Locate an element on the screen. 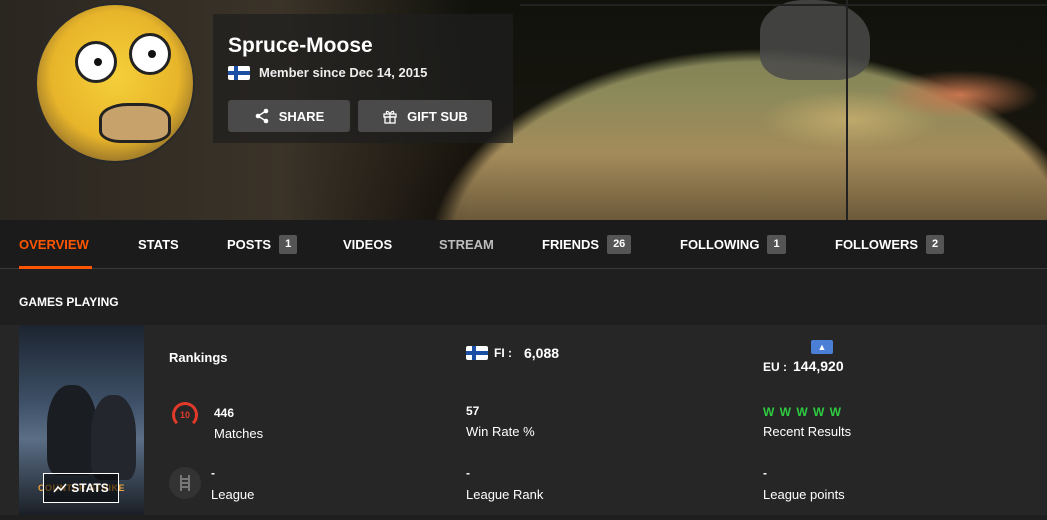 The height and width of the screenshot is (520, 1047). tab-label: FOLLOWERS is located at coordinates (877, 244).